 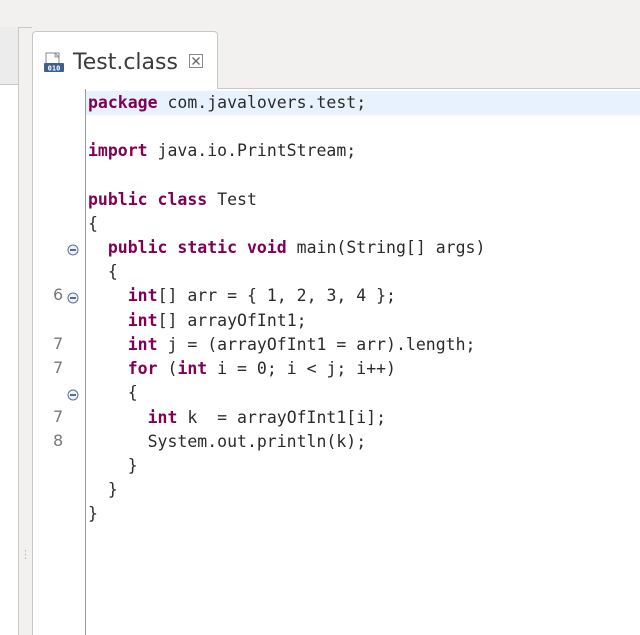 What do you see at coordinates (386, 247) in the screenshot?
I see `code-text: main(String[] args)` at bounding box center [386, 247].